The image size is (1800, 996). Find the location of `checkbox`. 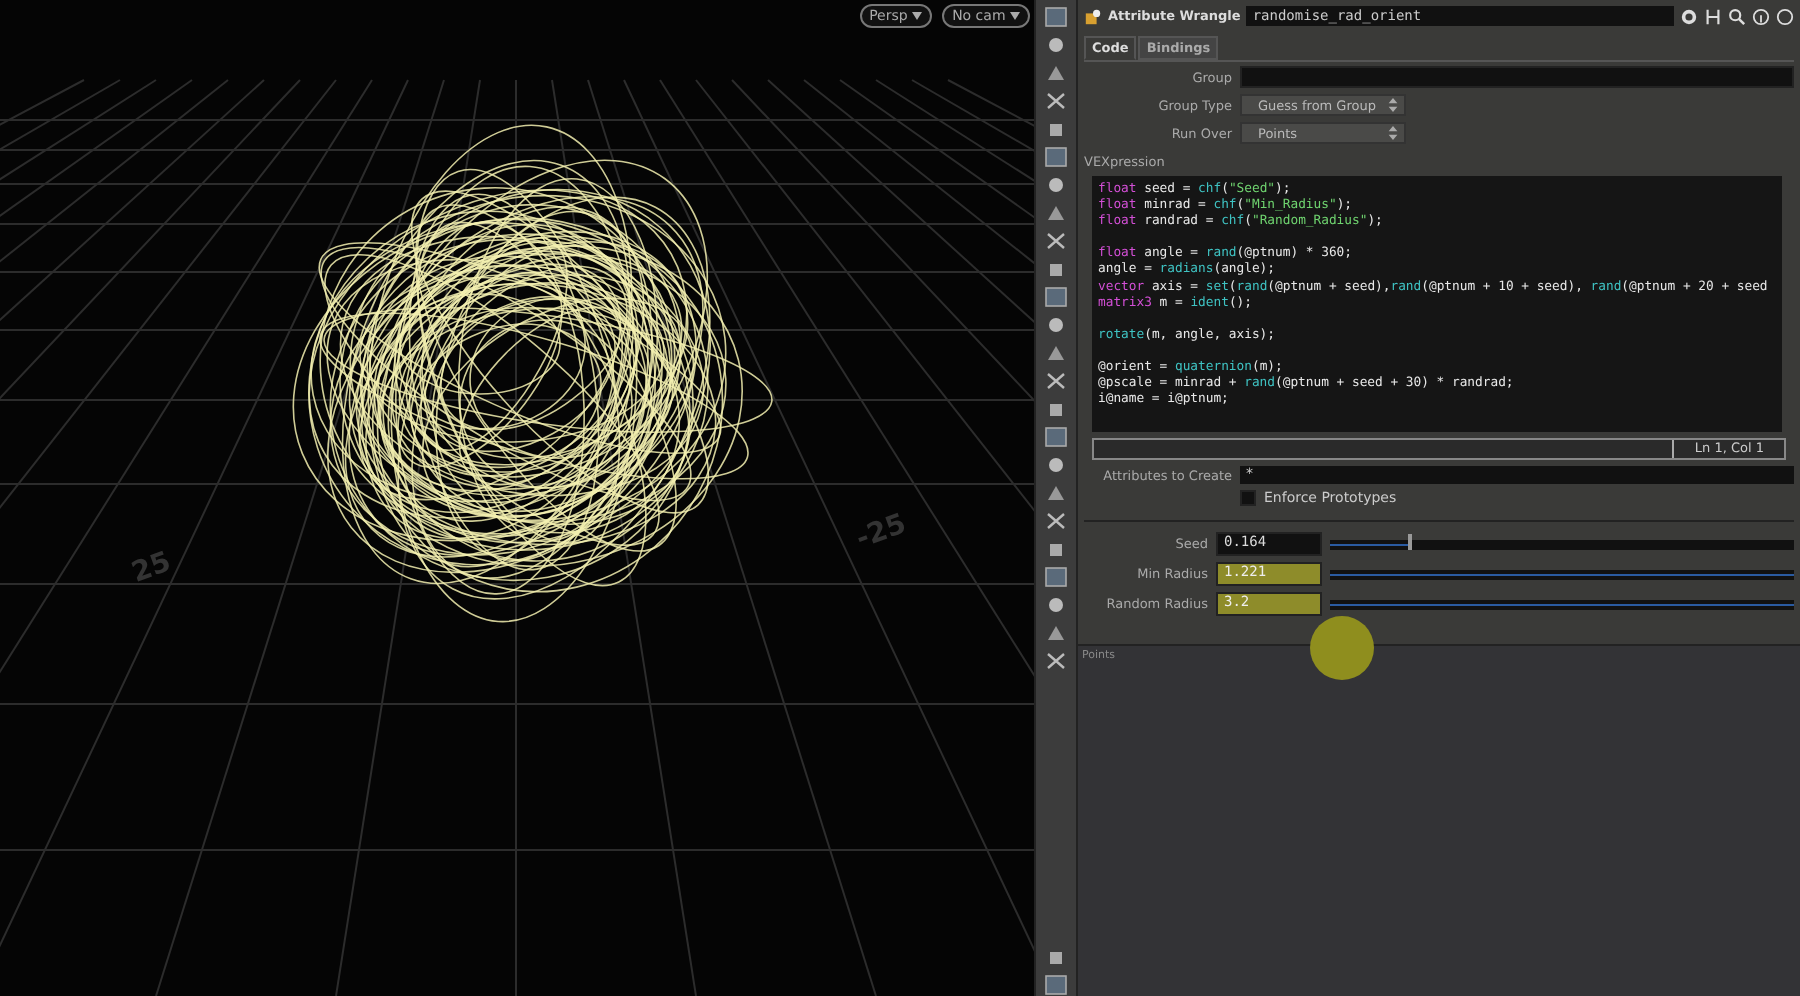

checkbox is located at coordinates (1248, 498).